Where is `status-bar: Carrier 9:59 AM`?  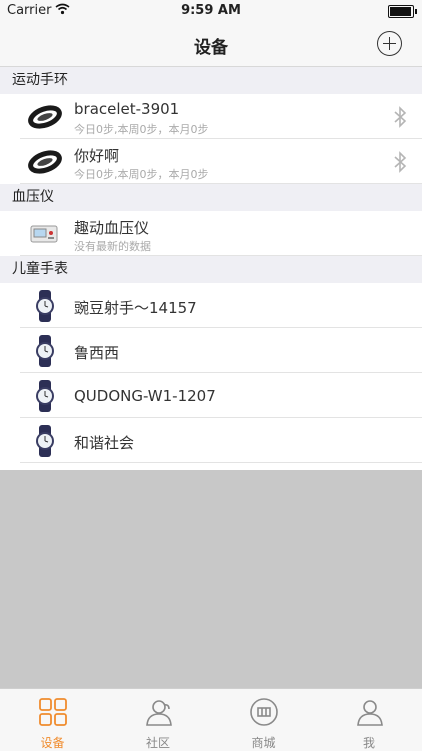
status-bar: Carrier 9:59 AM is located at coordinates (211, 11).